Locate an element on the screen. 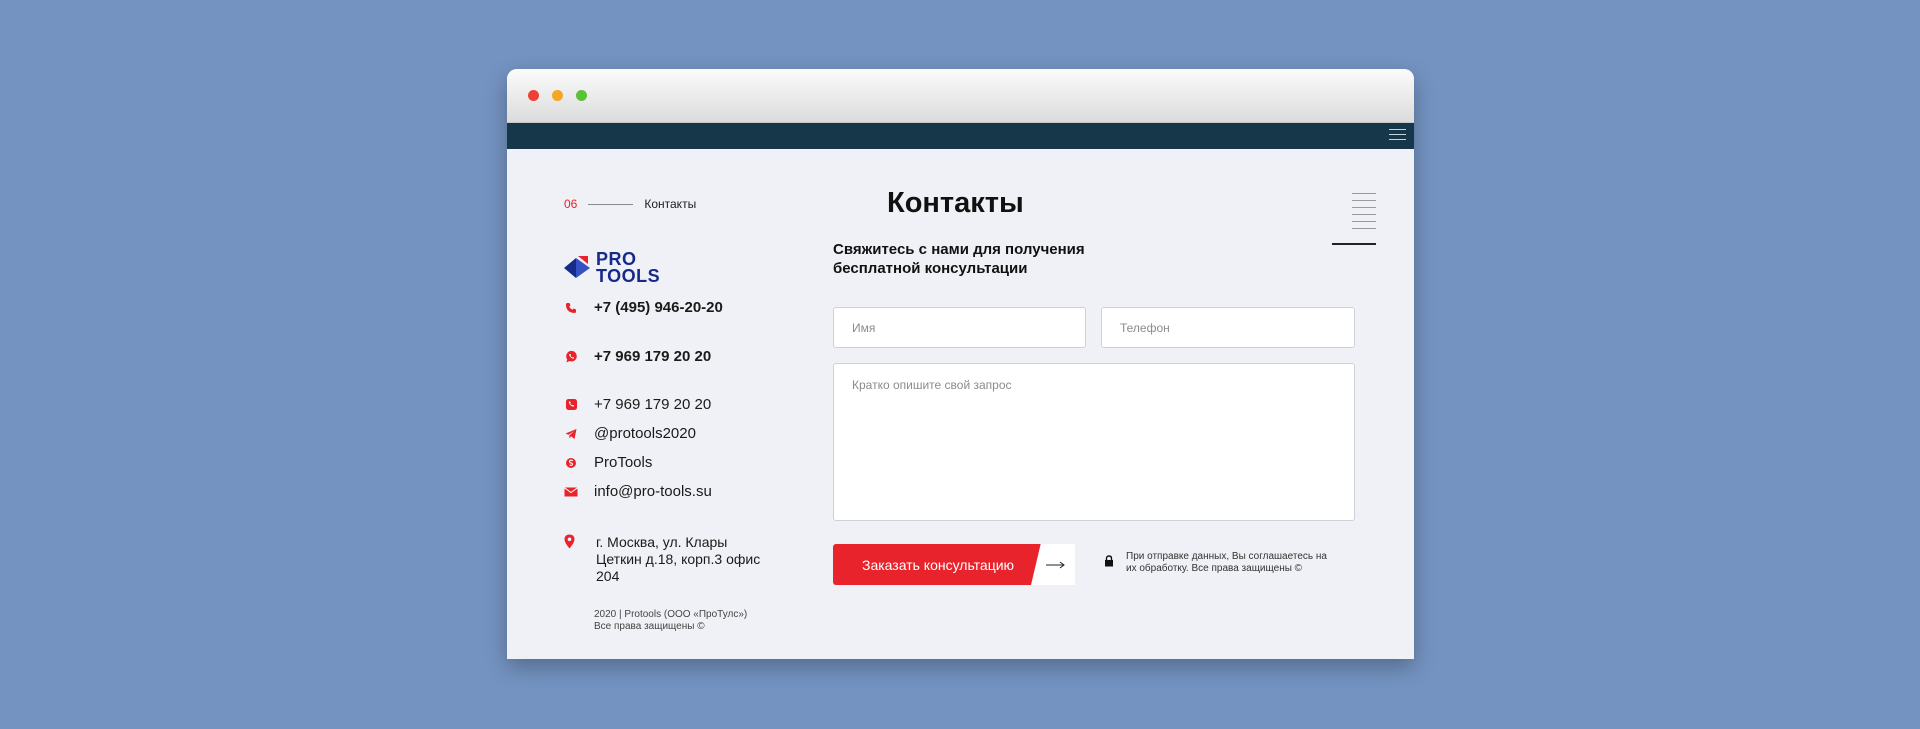 This screenshot has width=1920, height=729. message-textarea is located at coordinates (1094, 442).